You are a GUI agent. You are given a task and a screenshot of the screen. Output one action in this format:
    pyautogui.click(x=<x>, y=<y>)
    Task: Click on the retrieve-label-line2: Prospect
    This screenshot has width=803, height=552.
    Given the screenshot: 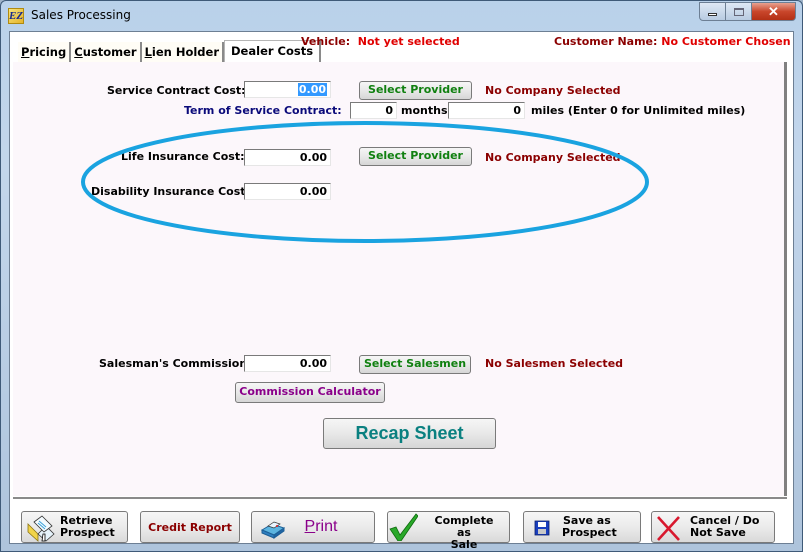 What is the action you would take?
    pyautogui.click(x=87, y=532)
    